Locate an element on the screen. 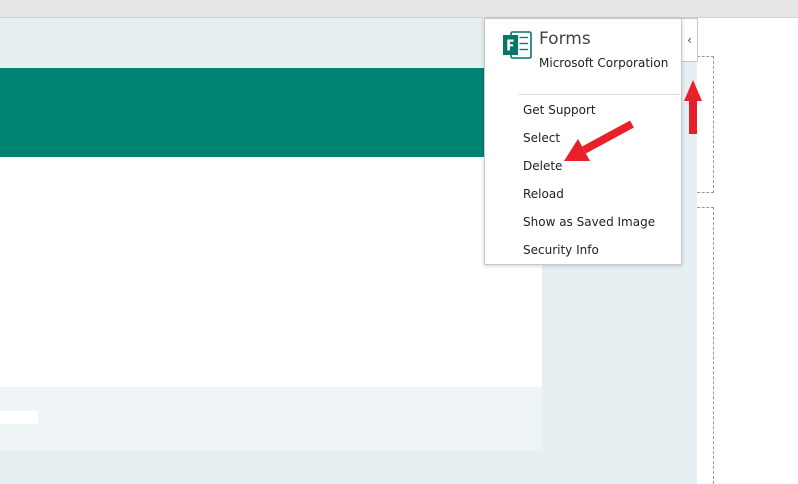  menu-divider is located at coordinates (599, 94).